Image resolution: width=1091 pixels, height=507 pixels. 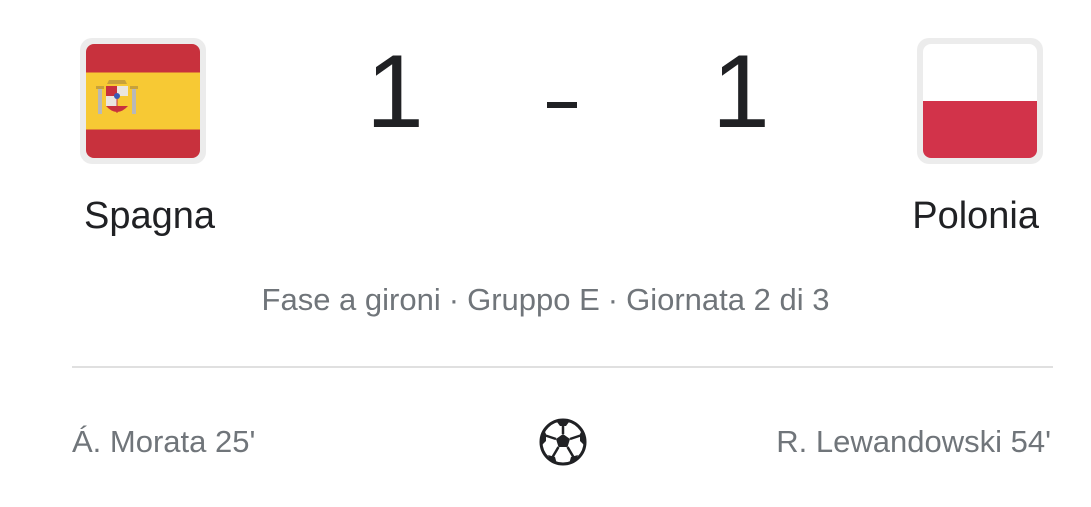 I want to click on home-goal-scorer: Á. Morata 25', so click(x=164, y=441).